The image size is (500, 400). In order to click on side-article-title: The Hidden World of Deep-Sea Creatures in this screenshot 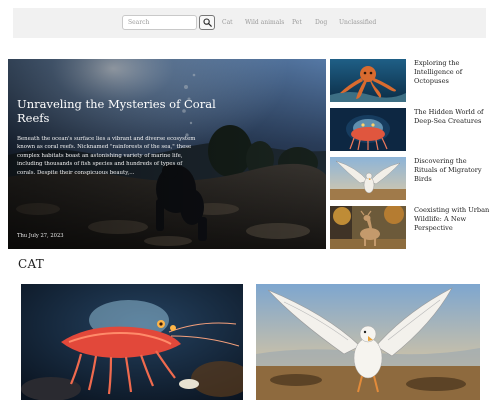, I will do `click(453, 117)`.